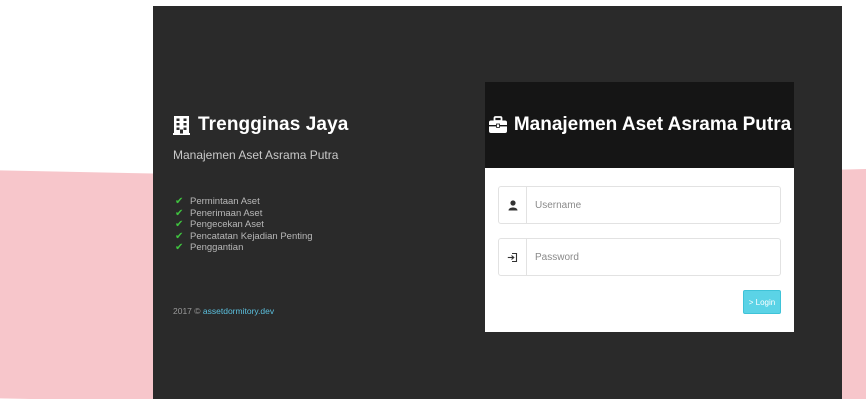 The height and width of the screenshot is (399, 866). Describe the element at coordinates (653, 205) in the screenshot. I see `username-input` at that location.